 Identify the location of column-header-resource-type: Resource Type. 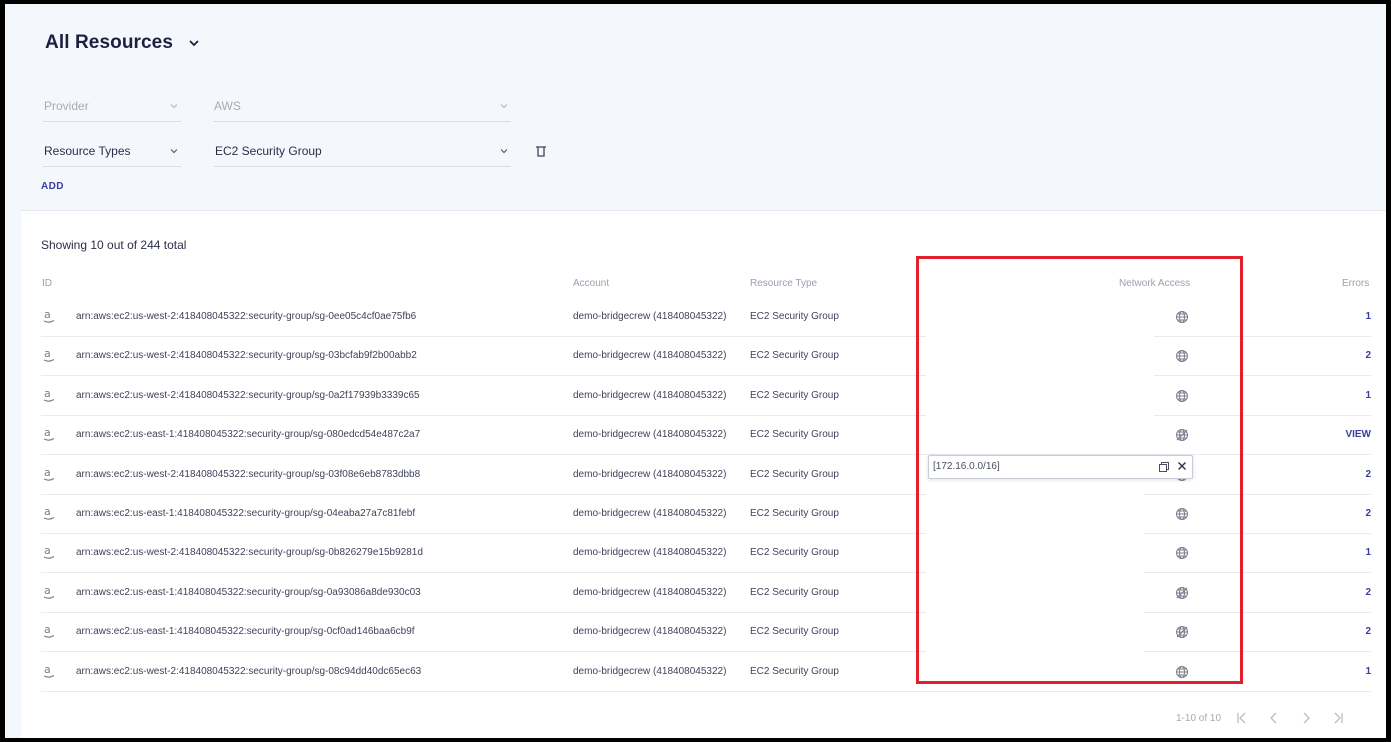
(783, 283).